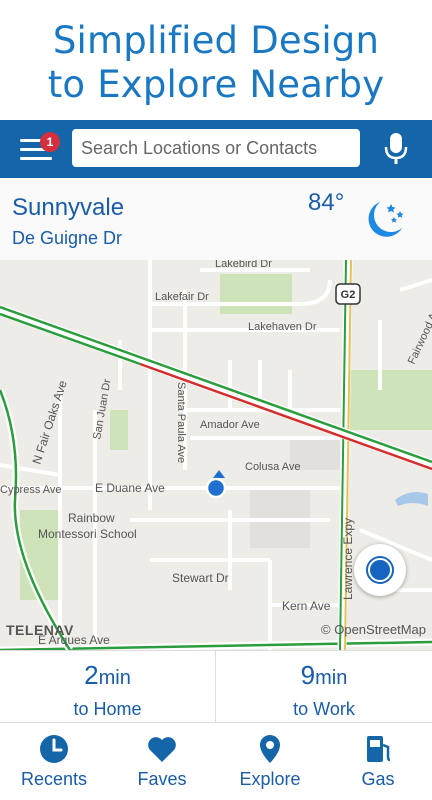 Image resolution: width=432 pixels, height=800 pixels. I want to click on map-label: Lawrence Expy, so click(348, 559).